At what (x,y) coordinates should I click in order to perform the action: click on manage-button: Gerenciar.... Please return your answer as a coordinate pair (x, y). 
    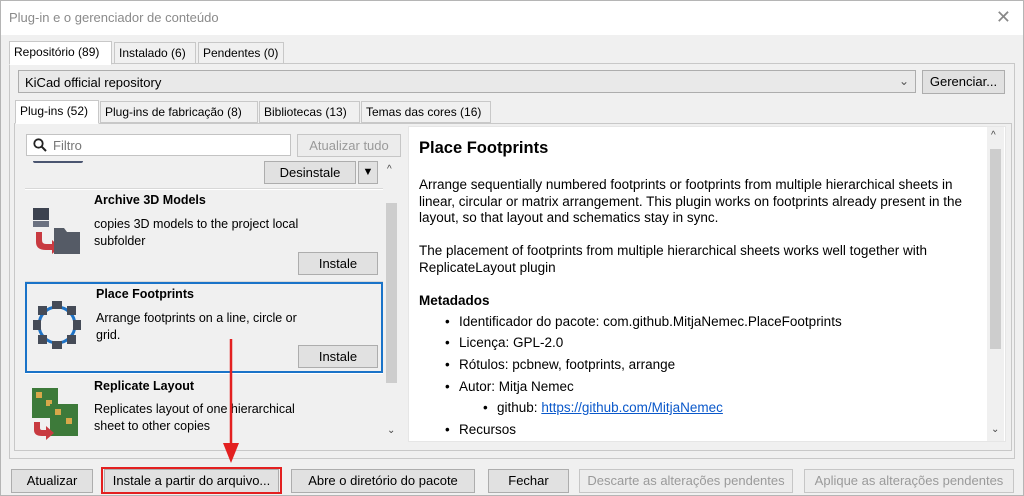
    Looking at the image, I should click on (963, 82).